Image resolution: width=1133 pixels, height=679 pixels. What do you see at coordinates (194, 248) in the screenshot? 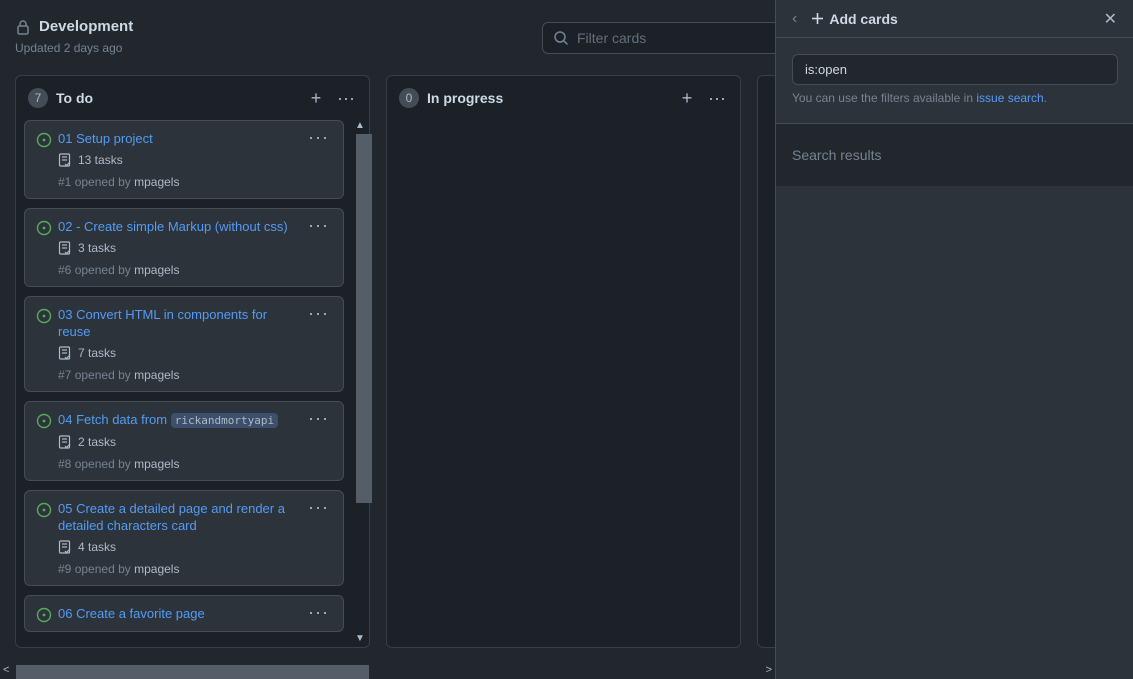
I see `task-count: 3 tasks` at bounding box center [194, 248].